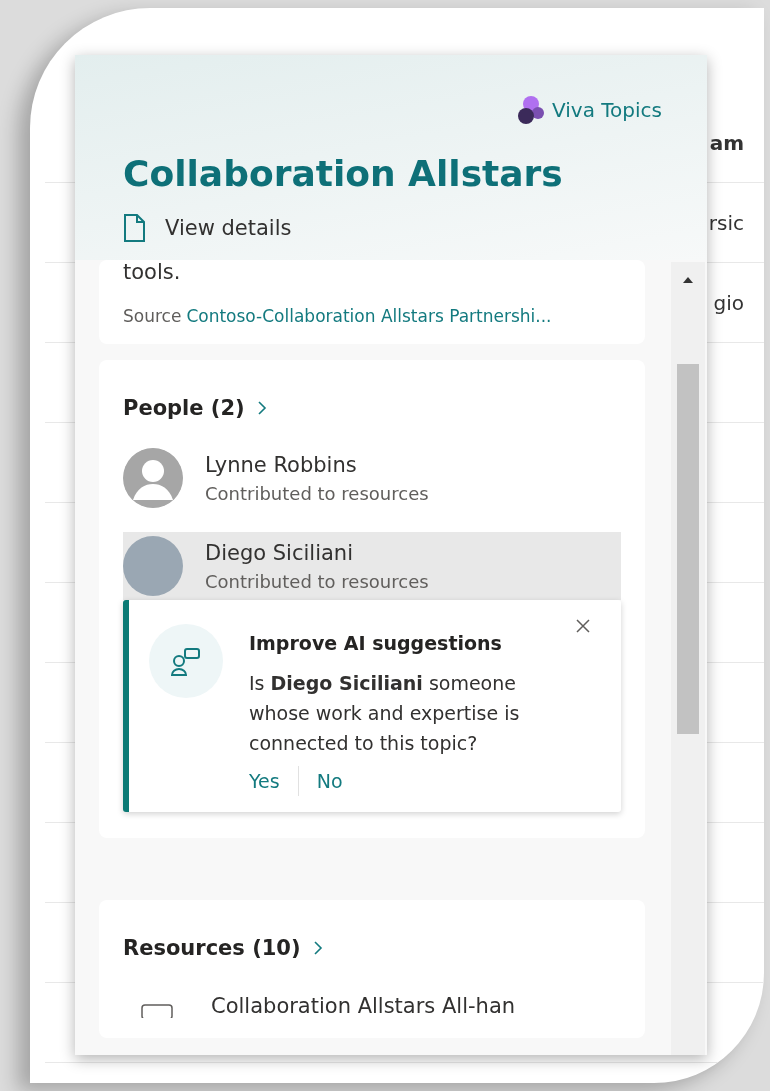  I want to click on photo-placeholder, so click(153, 566).